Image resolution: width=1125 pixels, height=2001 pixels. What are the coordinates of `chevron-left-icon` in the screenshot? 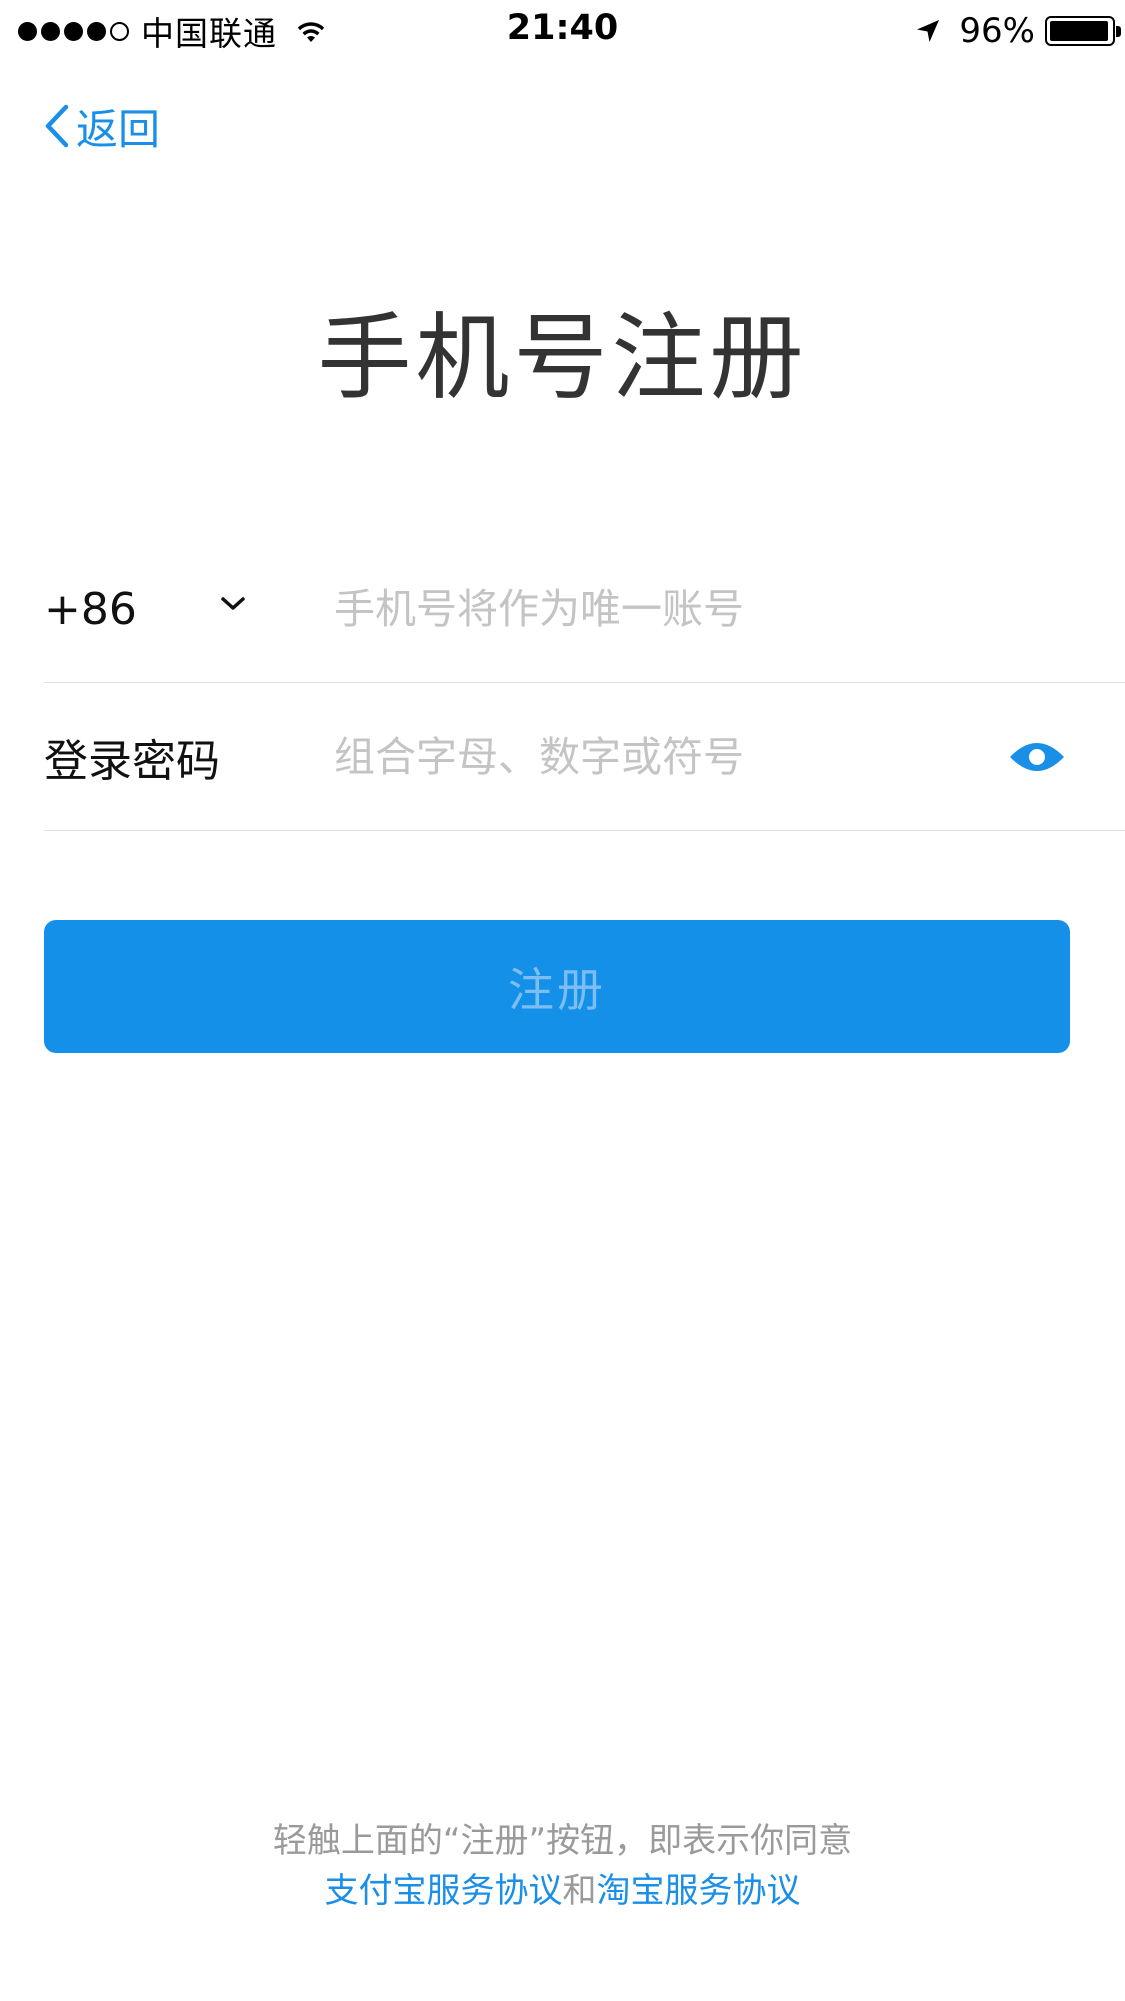 It's located at (57, 126).